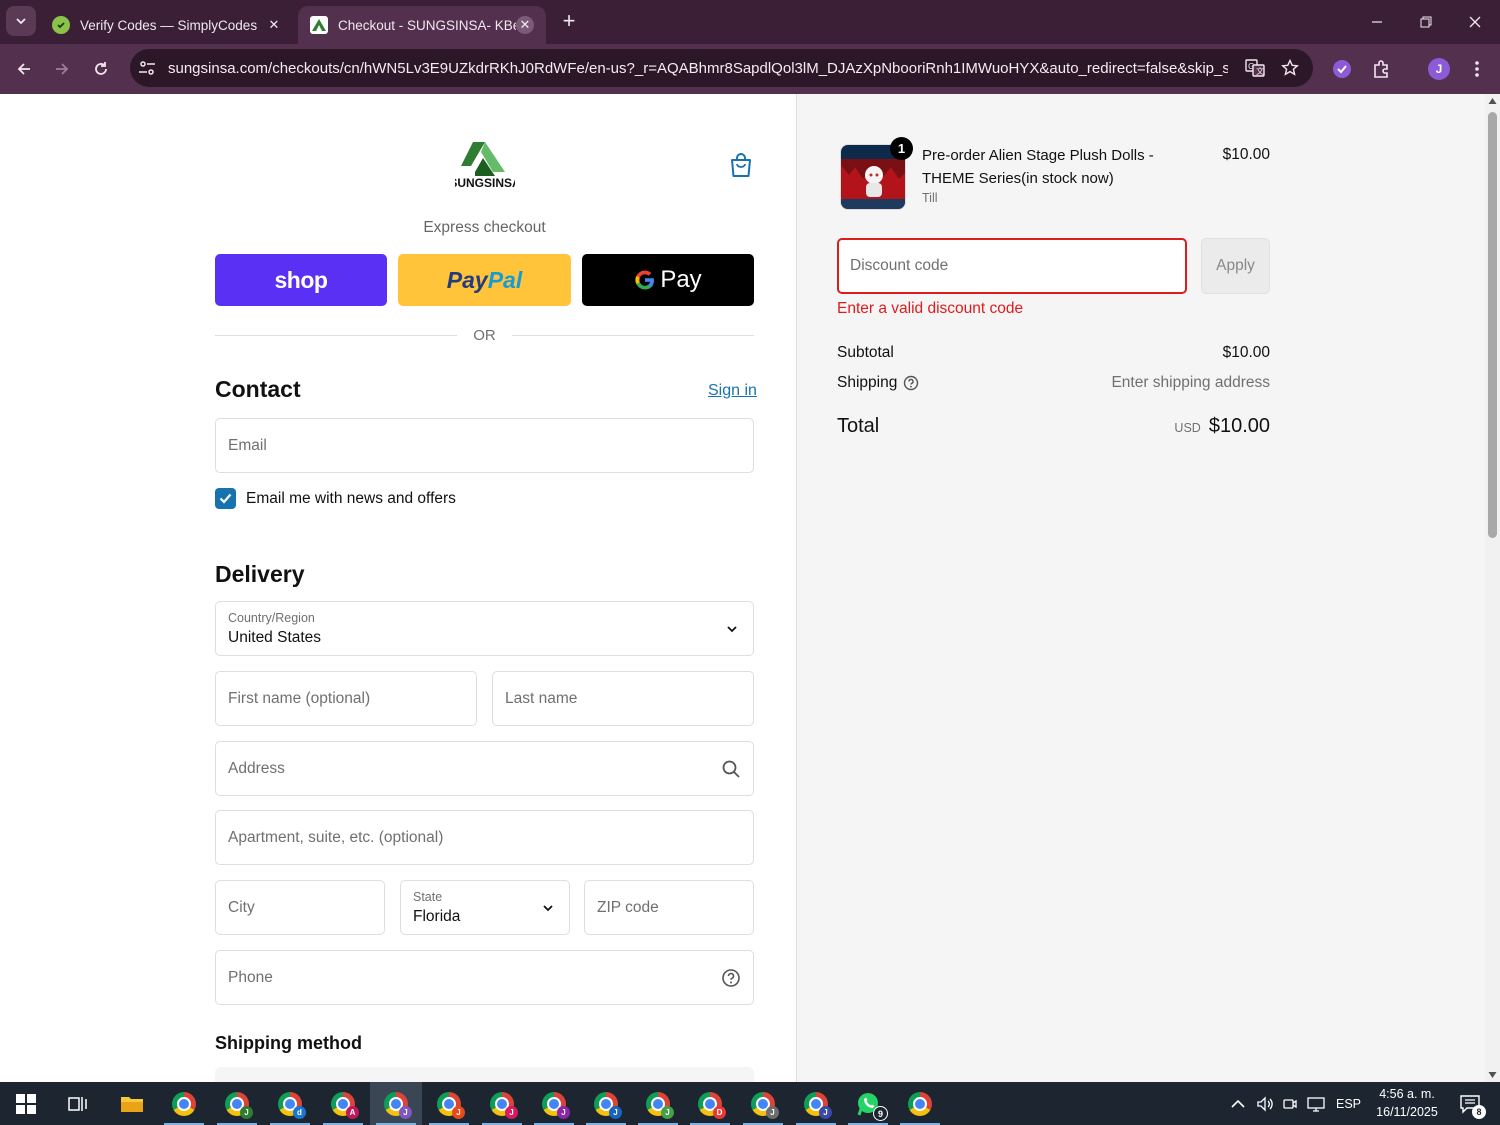  Describe the element at coordinates (1238, 1104) in the screenshot. I see `chevron-up-icon` at that location.